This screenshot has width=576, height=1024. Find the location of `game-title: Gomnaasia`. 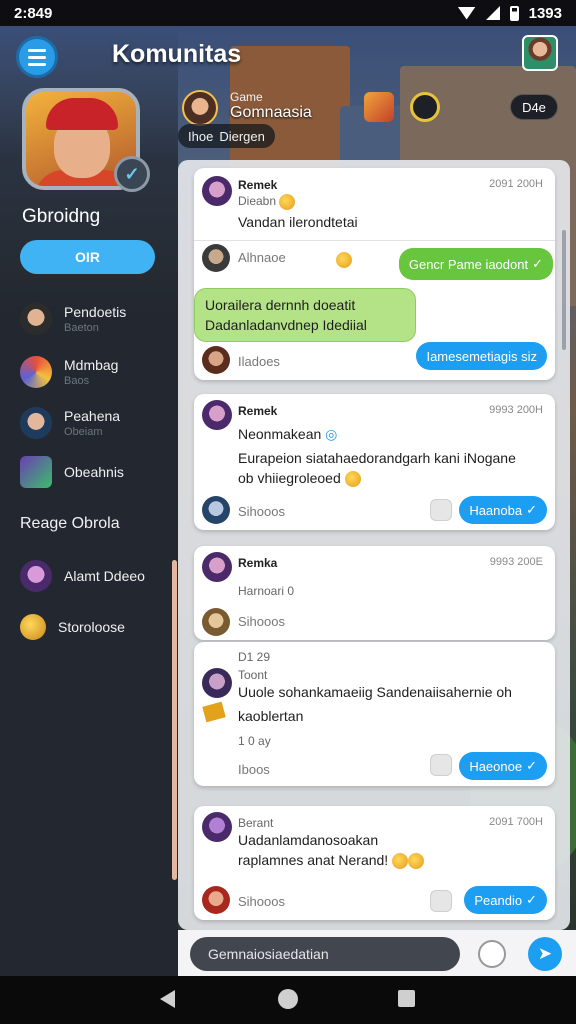

game-title: Gomnaasia is located at coordinates (271, 112).